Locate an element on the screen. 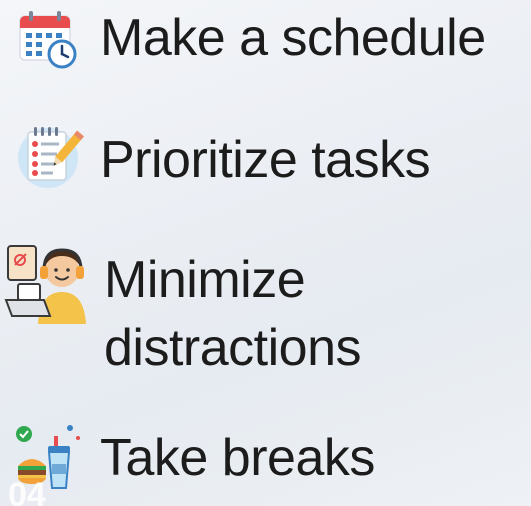 This screenshot has width=531, height=506. checklist-pencil-icon is located at coordinates (51, 157).